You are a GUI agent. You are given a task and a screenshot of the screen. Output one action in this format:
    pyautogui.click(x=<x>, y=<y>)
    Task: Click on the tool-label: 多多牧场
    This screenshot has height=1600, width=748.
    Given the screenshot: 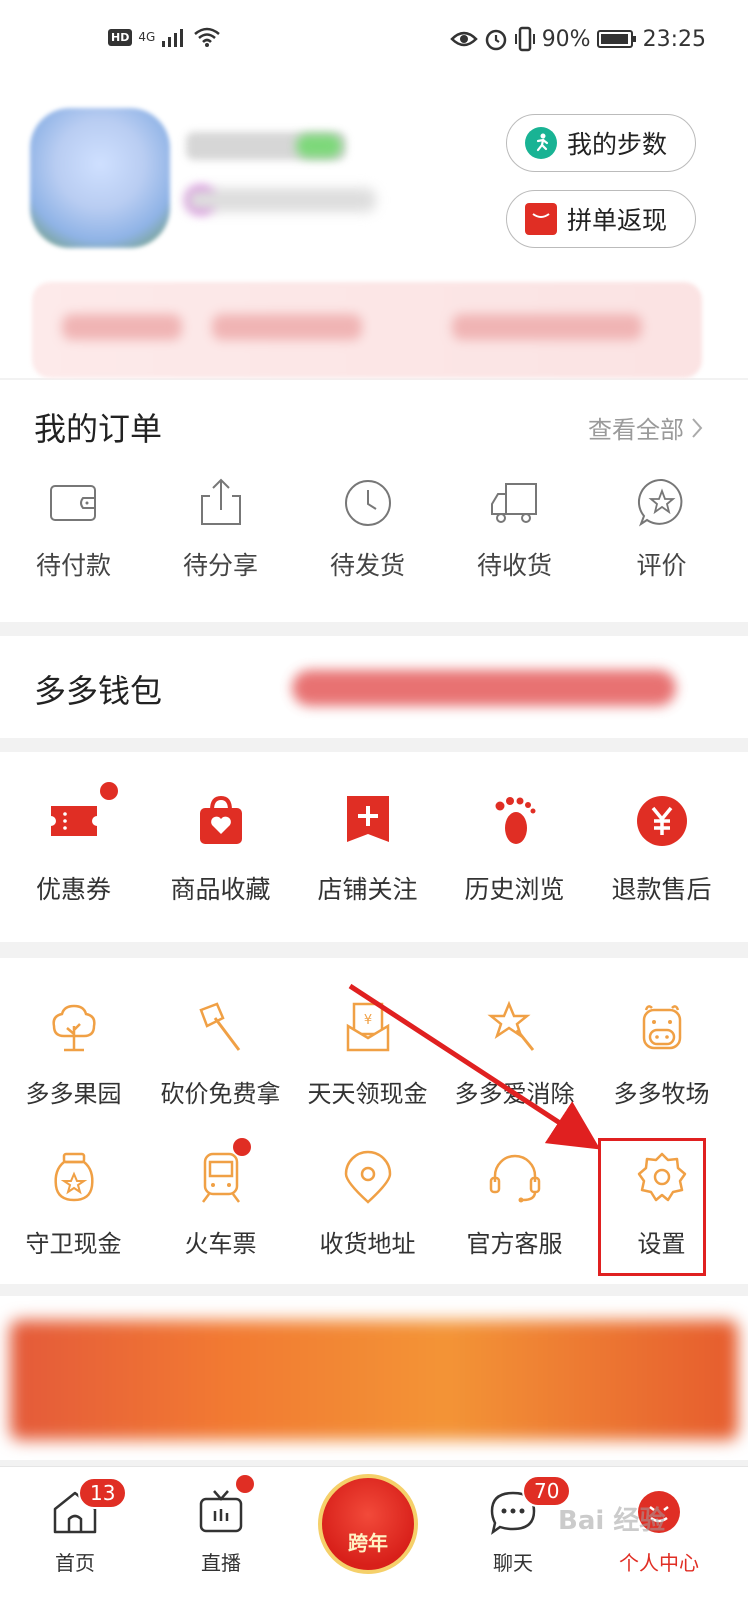 What is the action you would take?
    pyautogui.click(x=661, y=1094)
    